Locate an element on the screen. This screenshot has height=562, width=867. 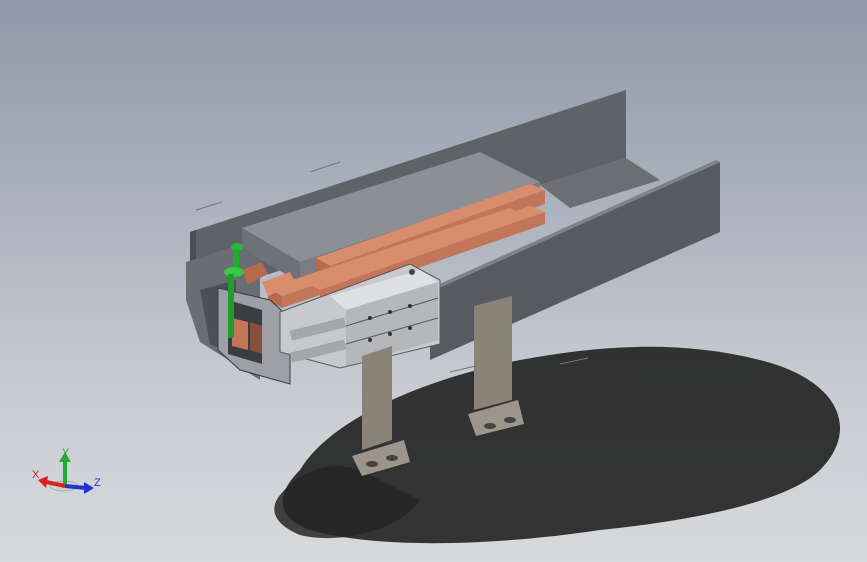
z-axis-label: Z is located at coordinates (97, 483).